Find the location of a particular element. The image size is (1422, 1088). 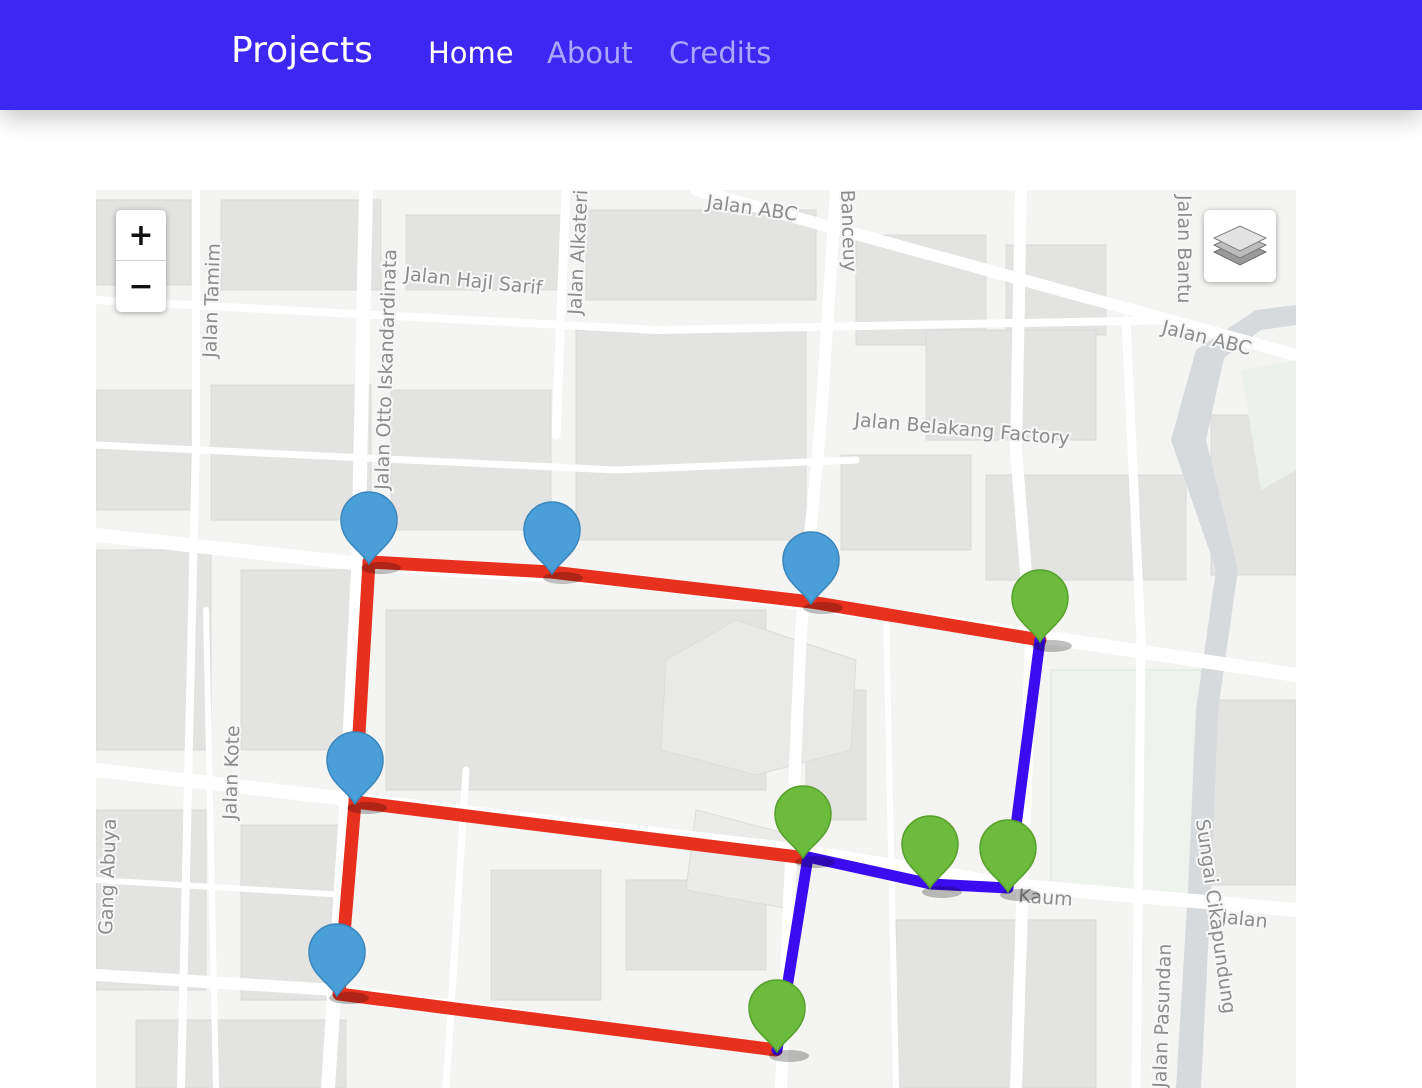

zoom-control: + − is located at coordinates (141, 261).